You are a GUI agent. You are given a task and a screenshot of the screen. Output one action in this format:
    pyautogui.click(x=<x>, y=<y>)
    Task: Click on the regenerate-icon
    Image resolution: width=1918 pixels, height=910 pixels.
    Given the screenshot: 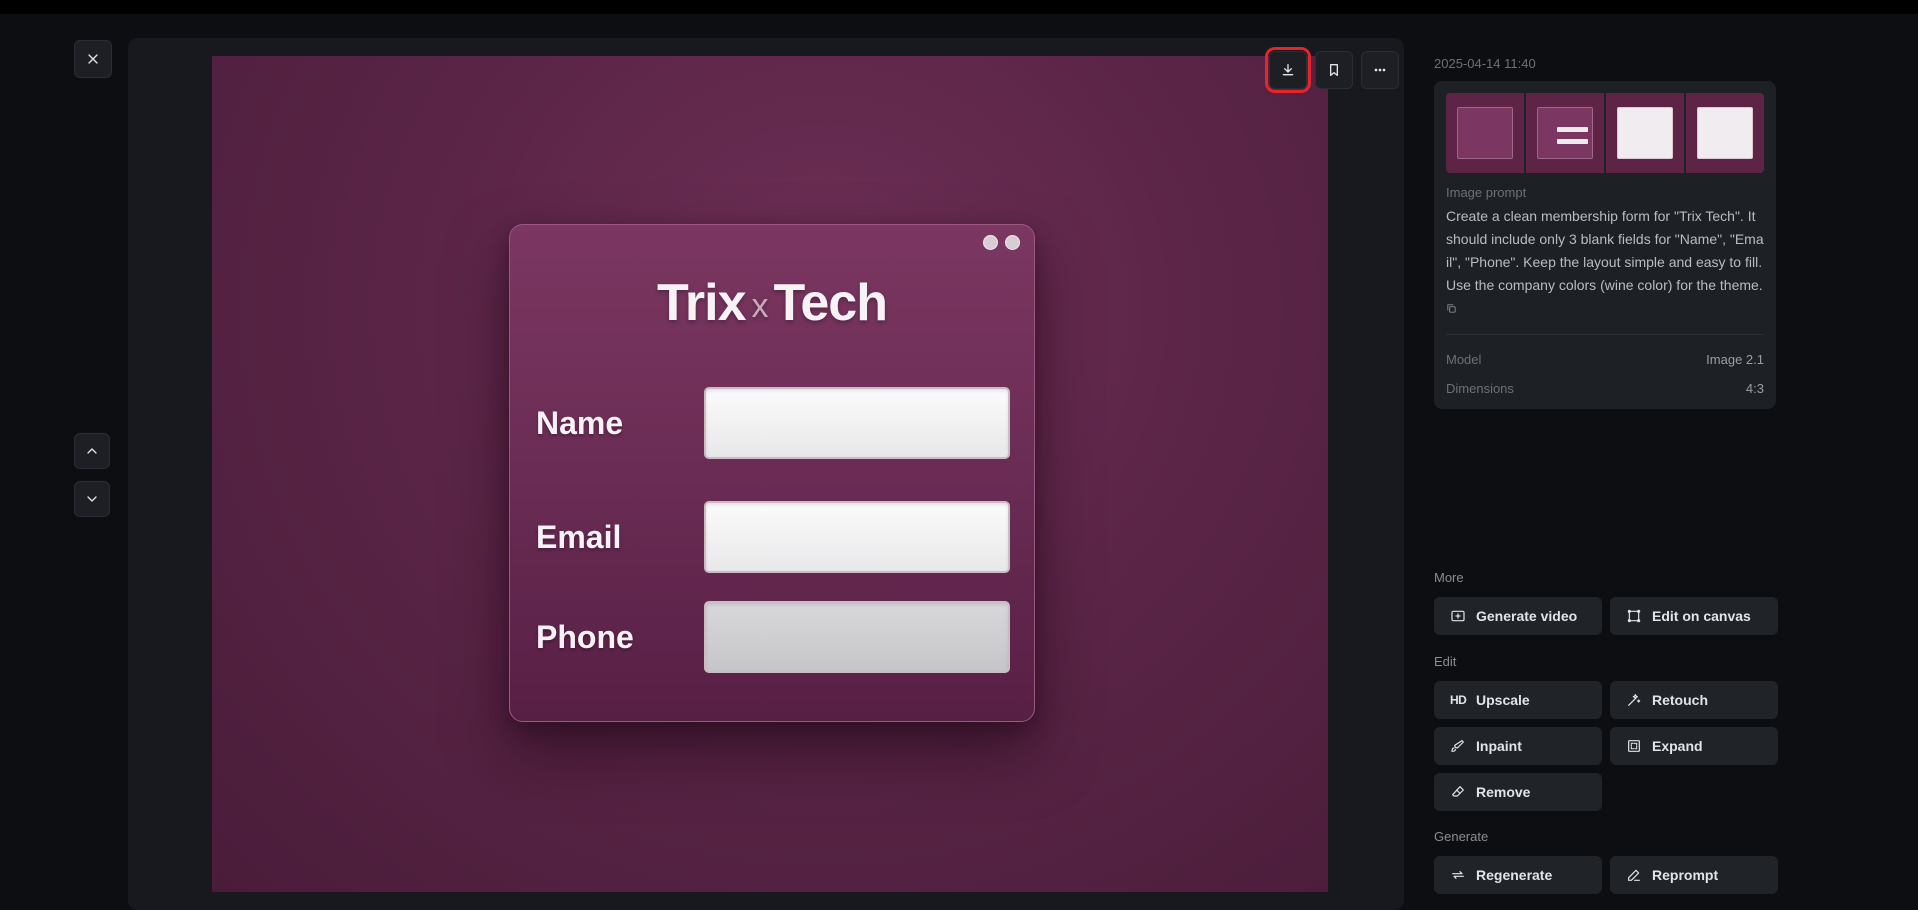 What is the action you would take?
    pyautogui.click(x=1458, y=875)
    